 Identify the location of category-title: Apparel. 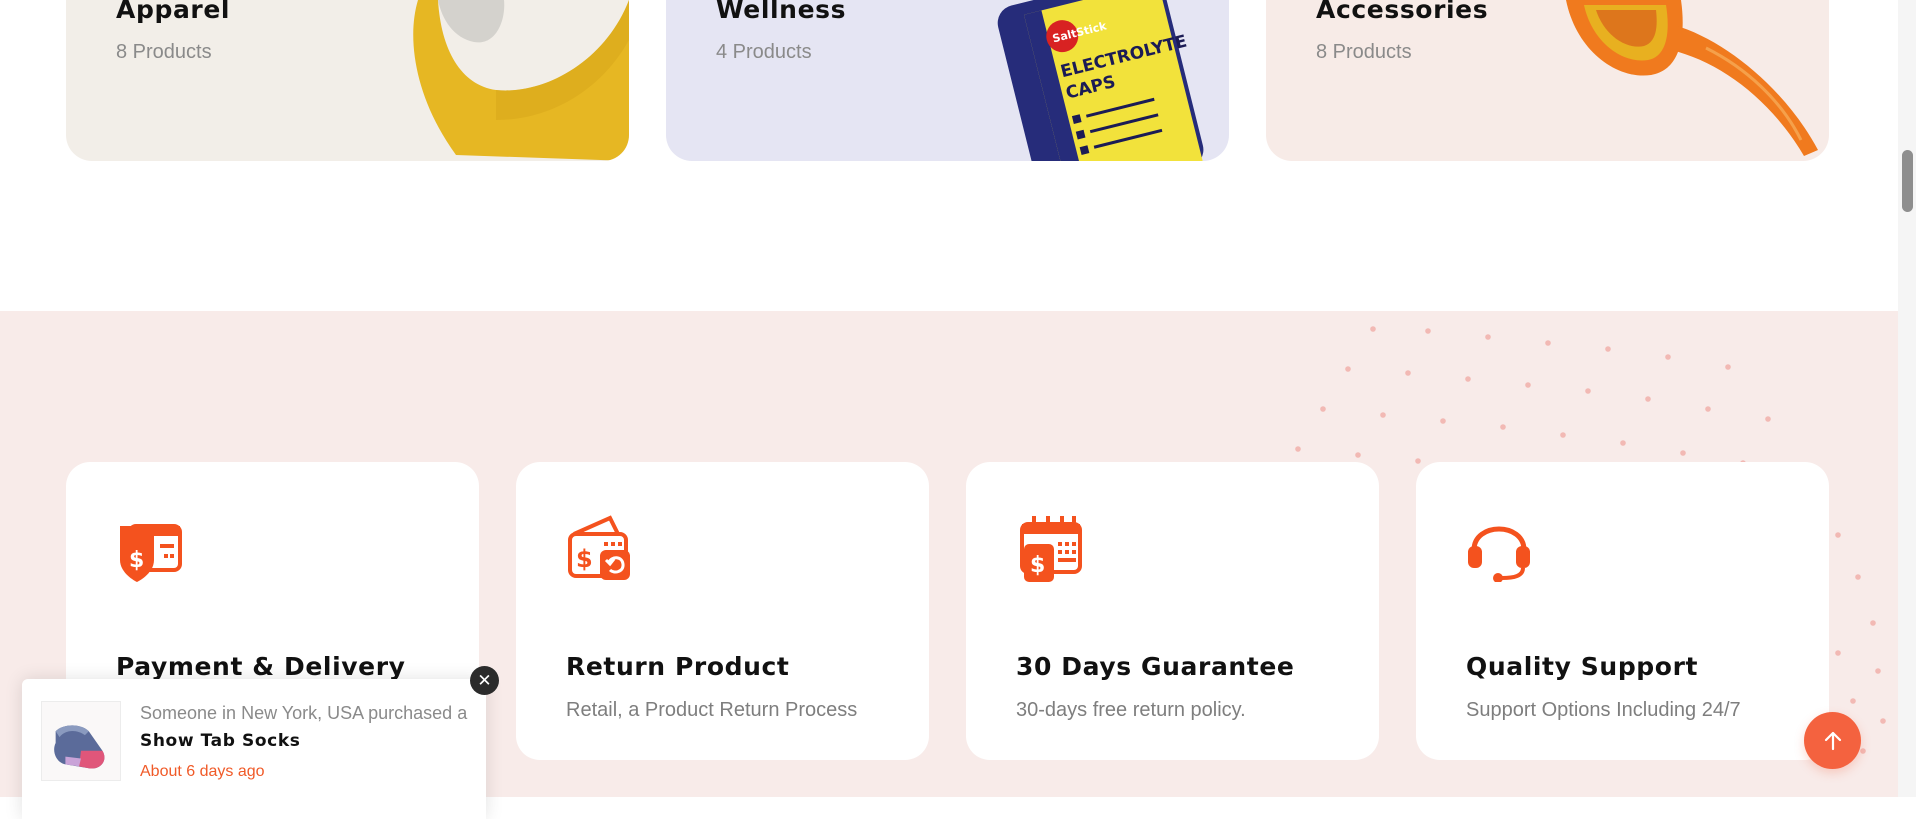
(173, 12).